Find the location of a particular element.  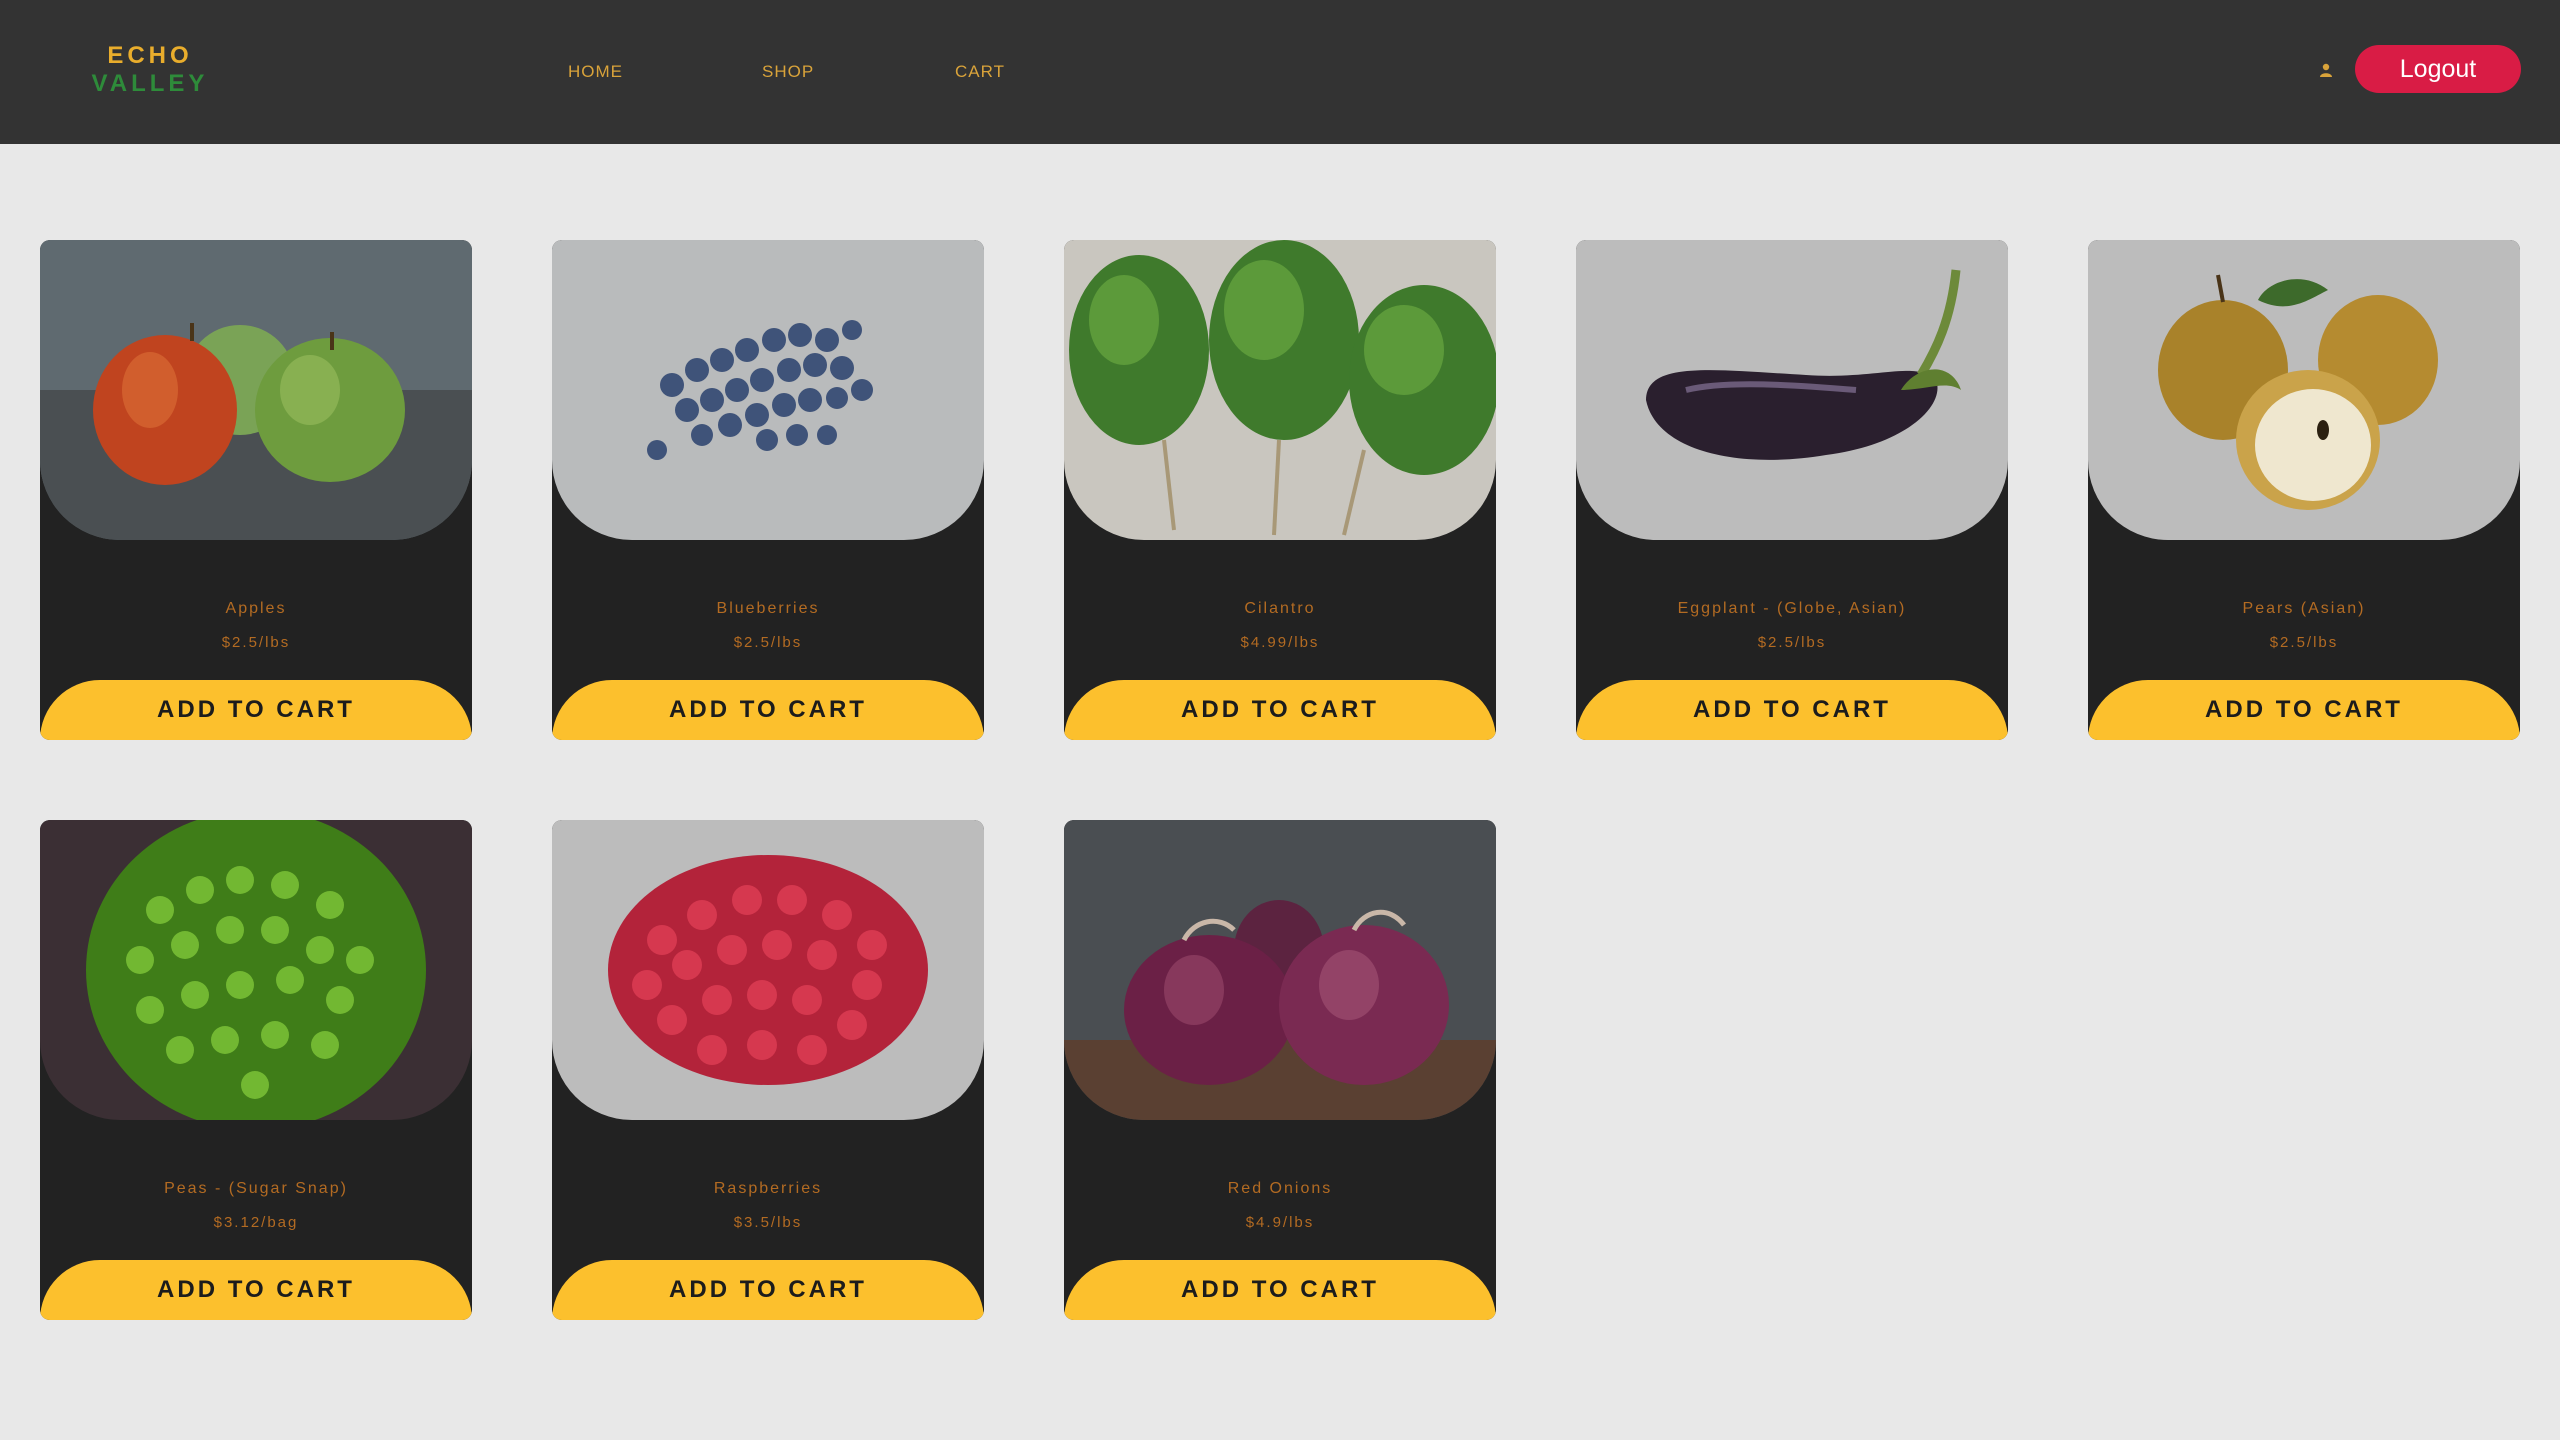

product-card-raspberries: Raspberries $3.5/lbs ADD TO CART is located at coordinates (768, 1070).